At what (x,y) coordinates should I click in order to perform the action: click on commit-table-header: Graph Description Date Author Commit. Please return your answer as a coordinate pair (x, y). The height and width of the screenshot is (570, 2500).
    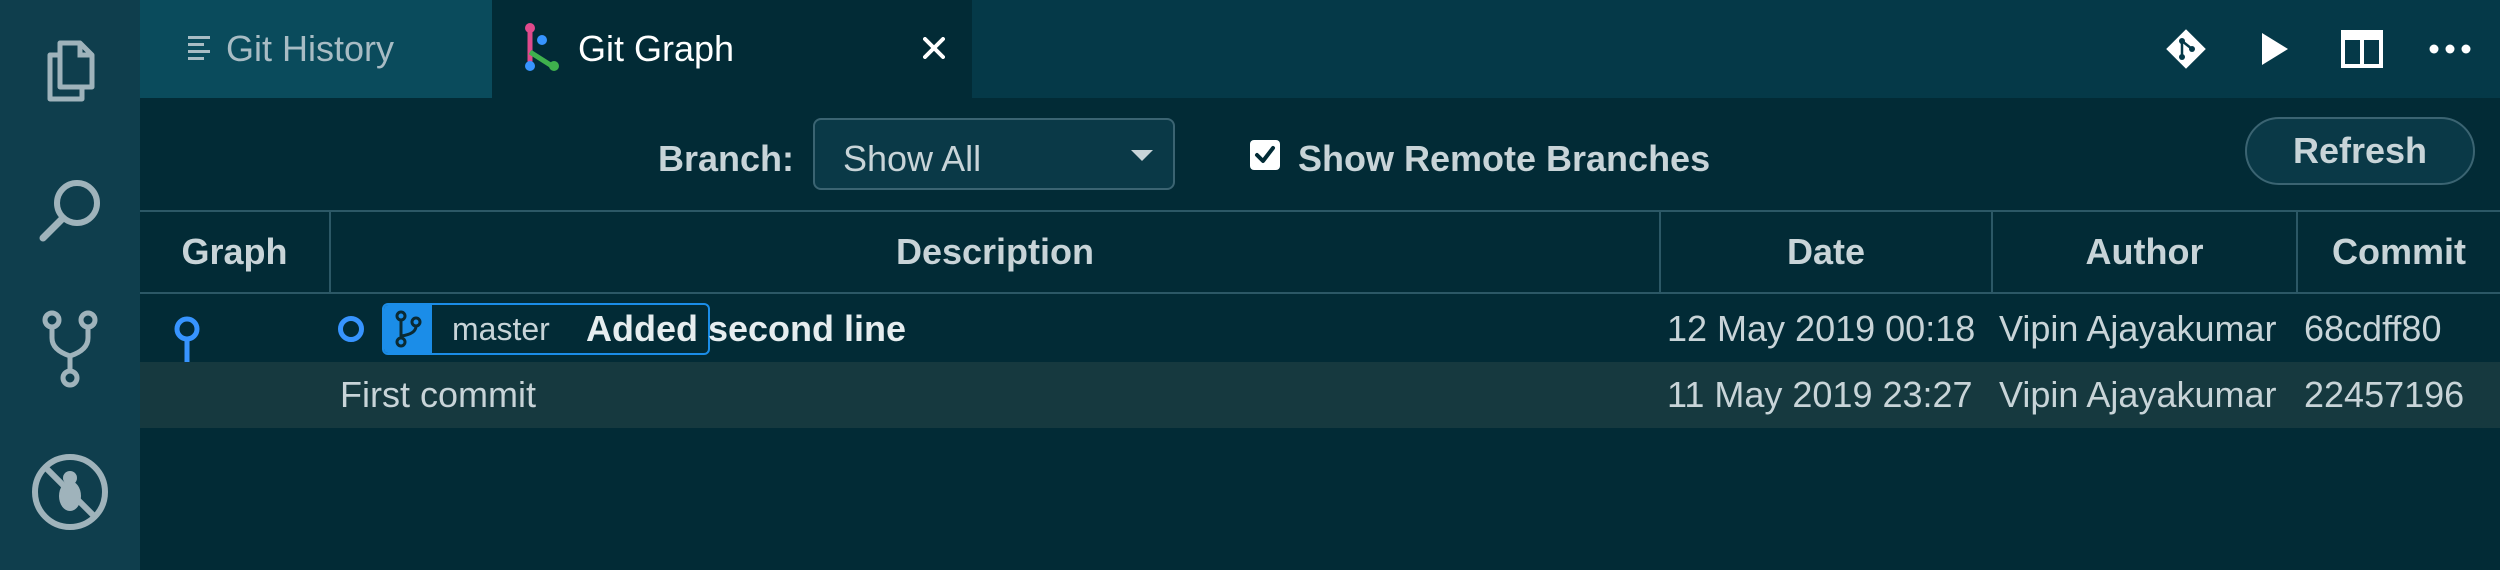
    Looking at the image, I should click on (1320, 253).